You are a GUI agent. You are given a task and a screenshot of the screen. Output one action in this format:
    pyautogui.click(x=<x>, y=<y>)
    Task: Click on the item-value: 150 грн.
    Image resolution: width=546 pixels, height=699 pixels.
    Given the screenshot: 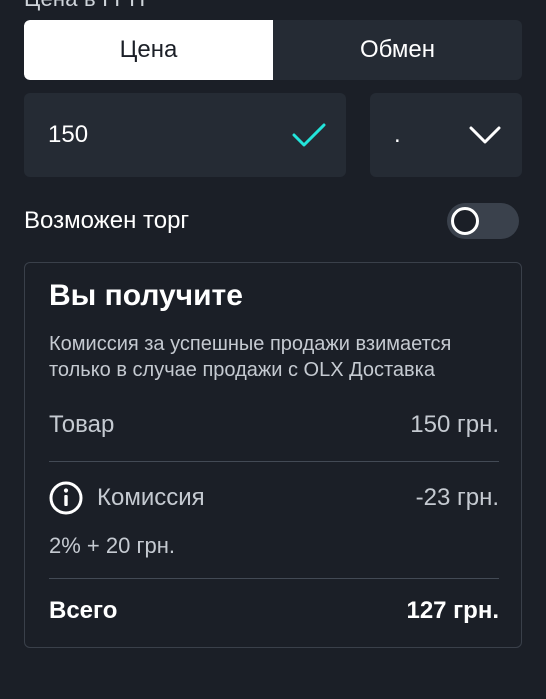 What is the action you would take?
    pyautogui.click(x=454, y=424)
    